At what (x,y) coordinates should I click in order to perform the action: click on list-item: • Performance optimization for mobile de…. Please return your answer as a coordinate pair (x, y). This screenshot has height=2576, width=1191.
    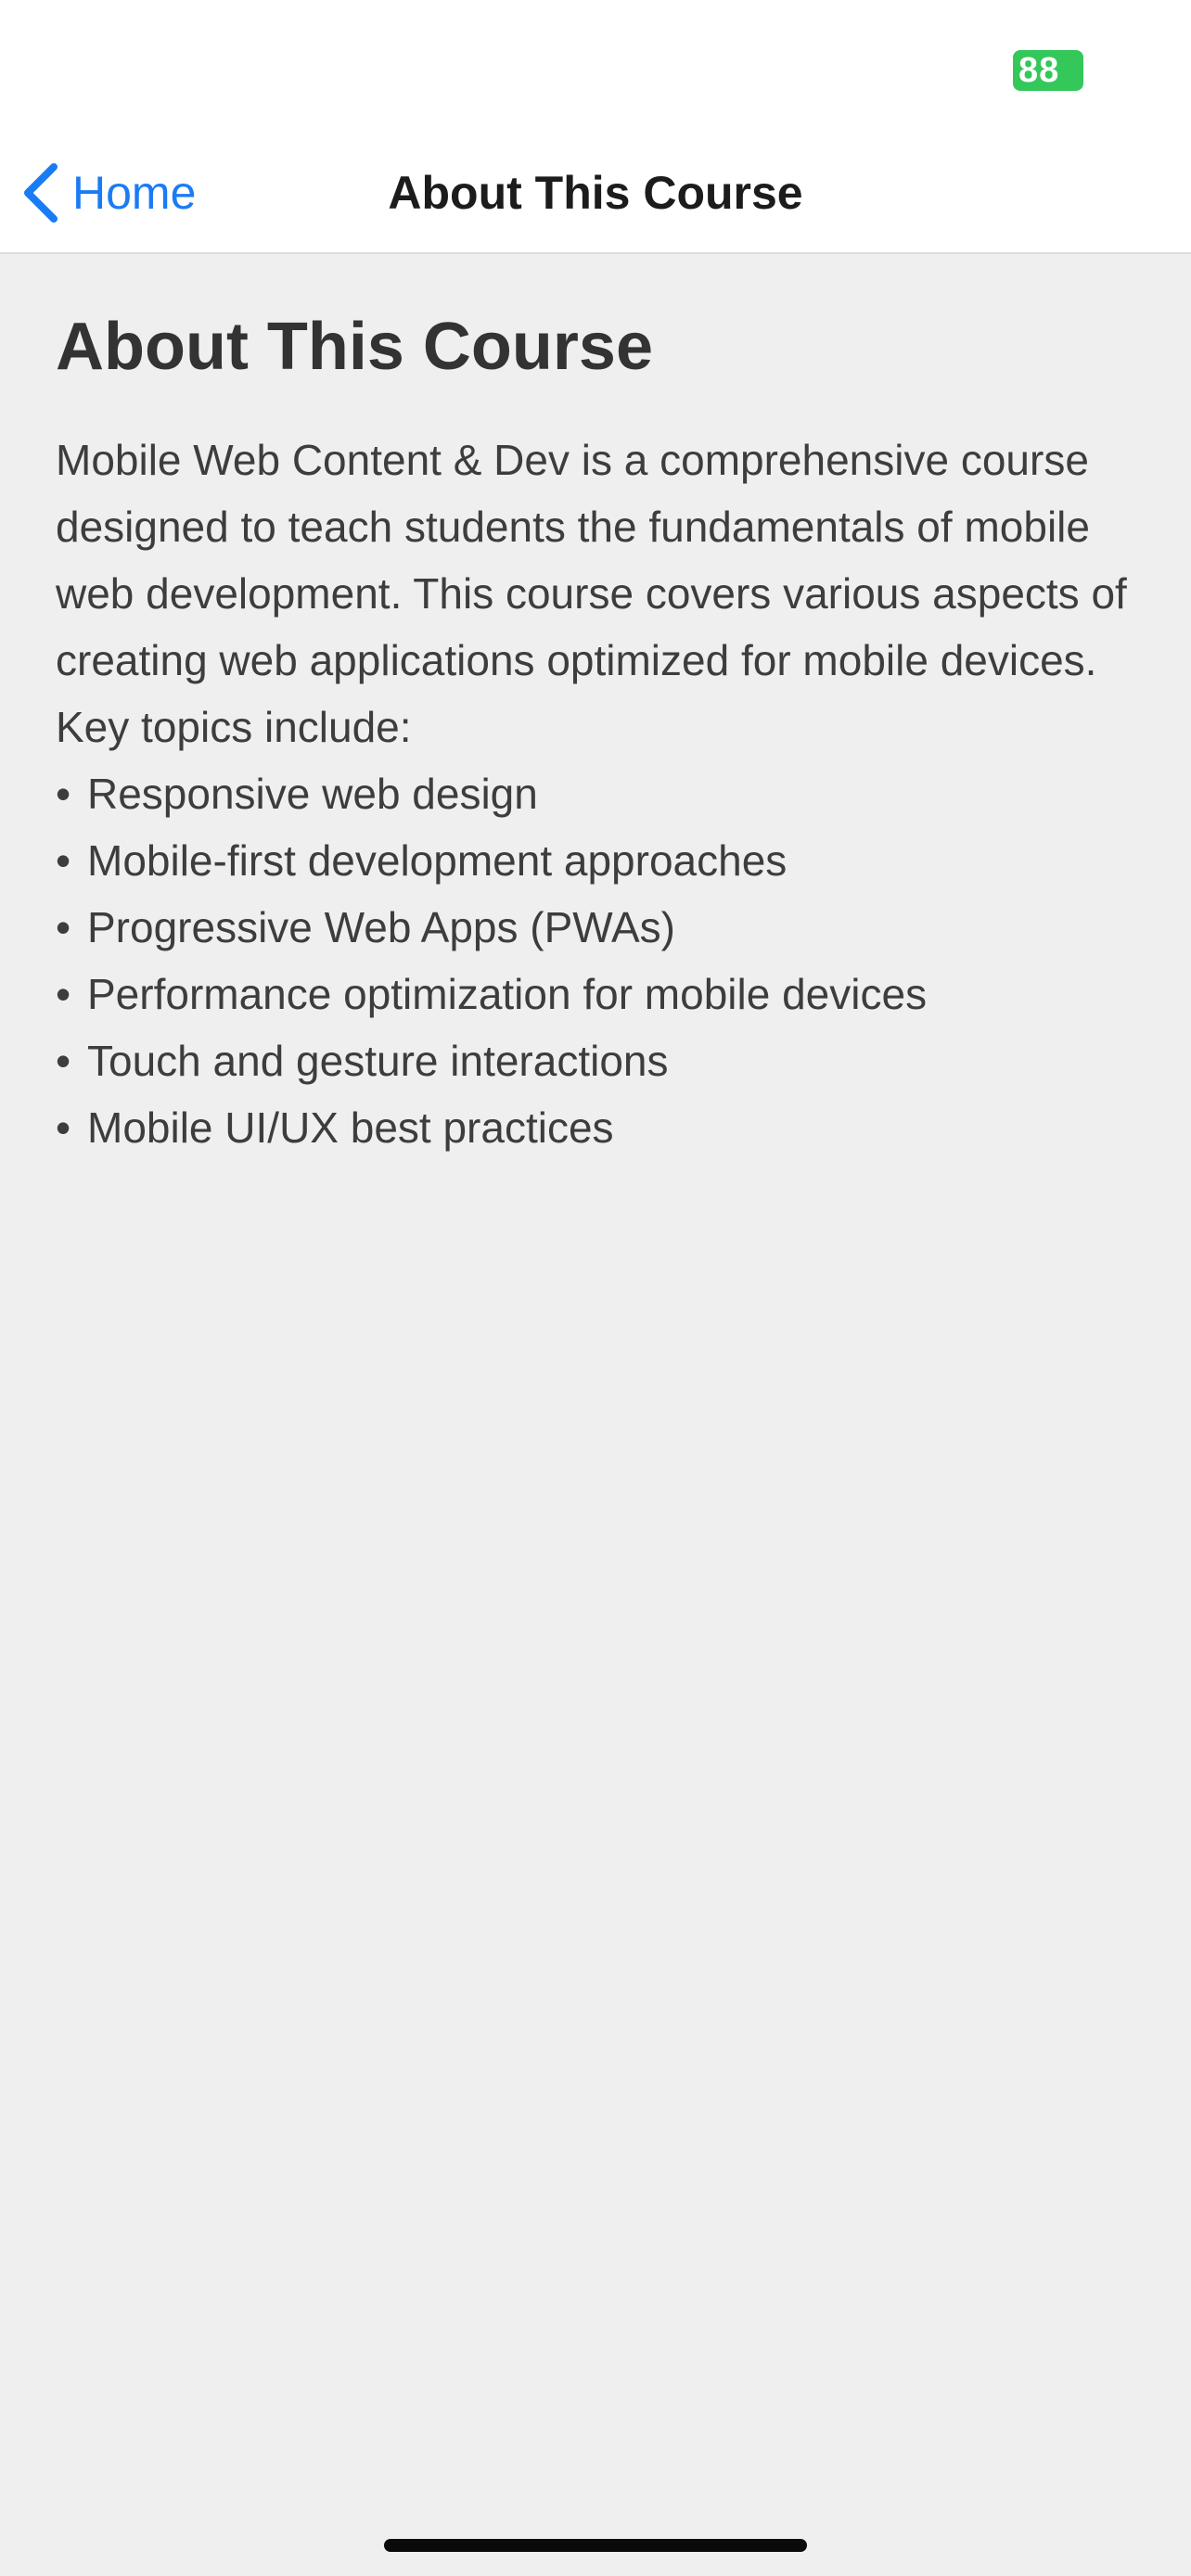
    Looking at the image, I should click on (598, 994).